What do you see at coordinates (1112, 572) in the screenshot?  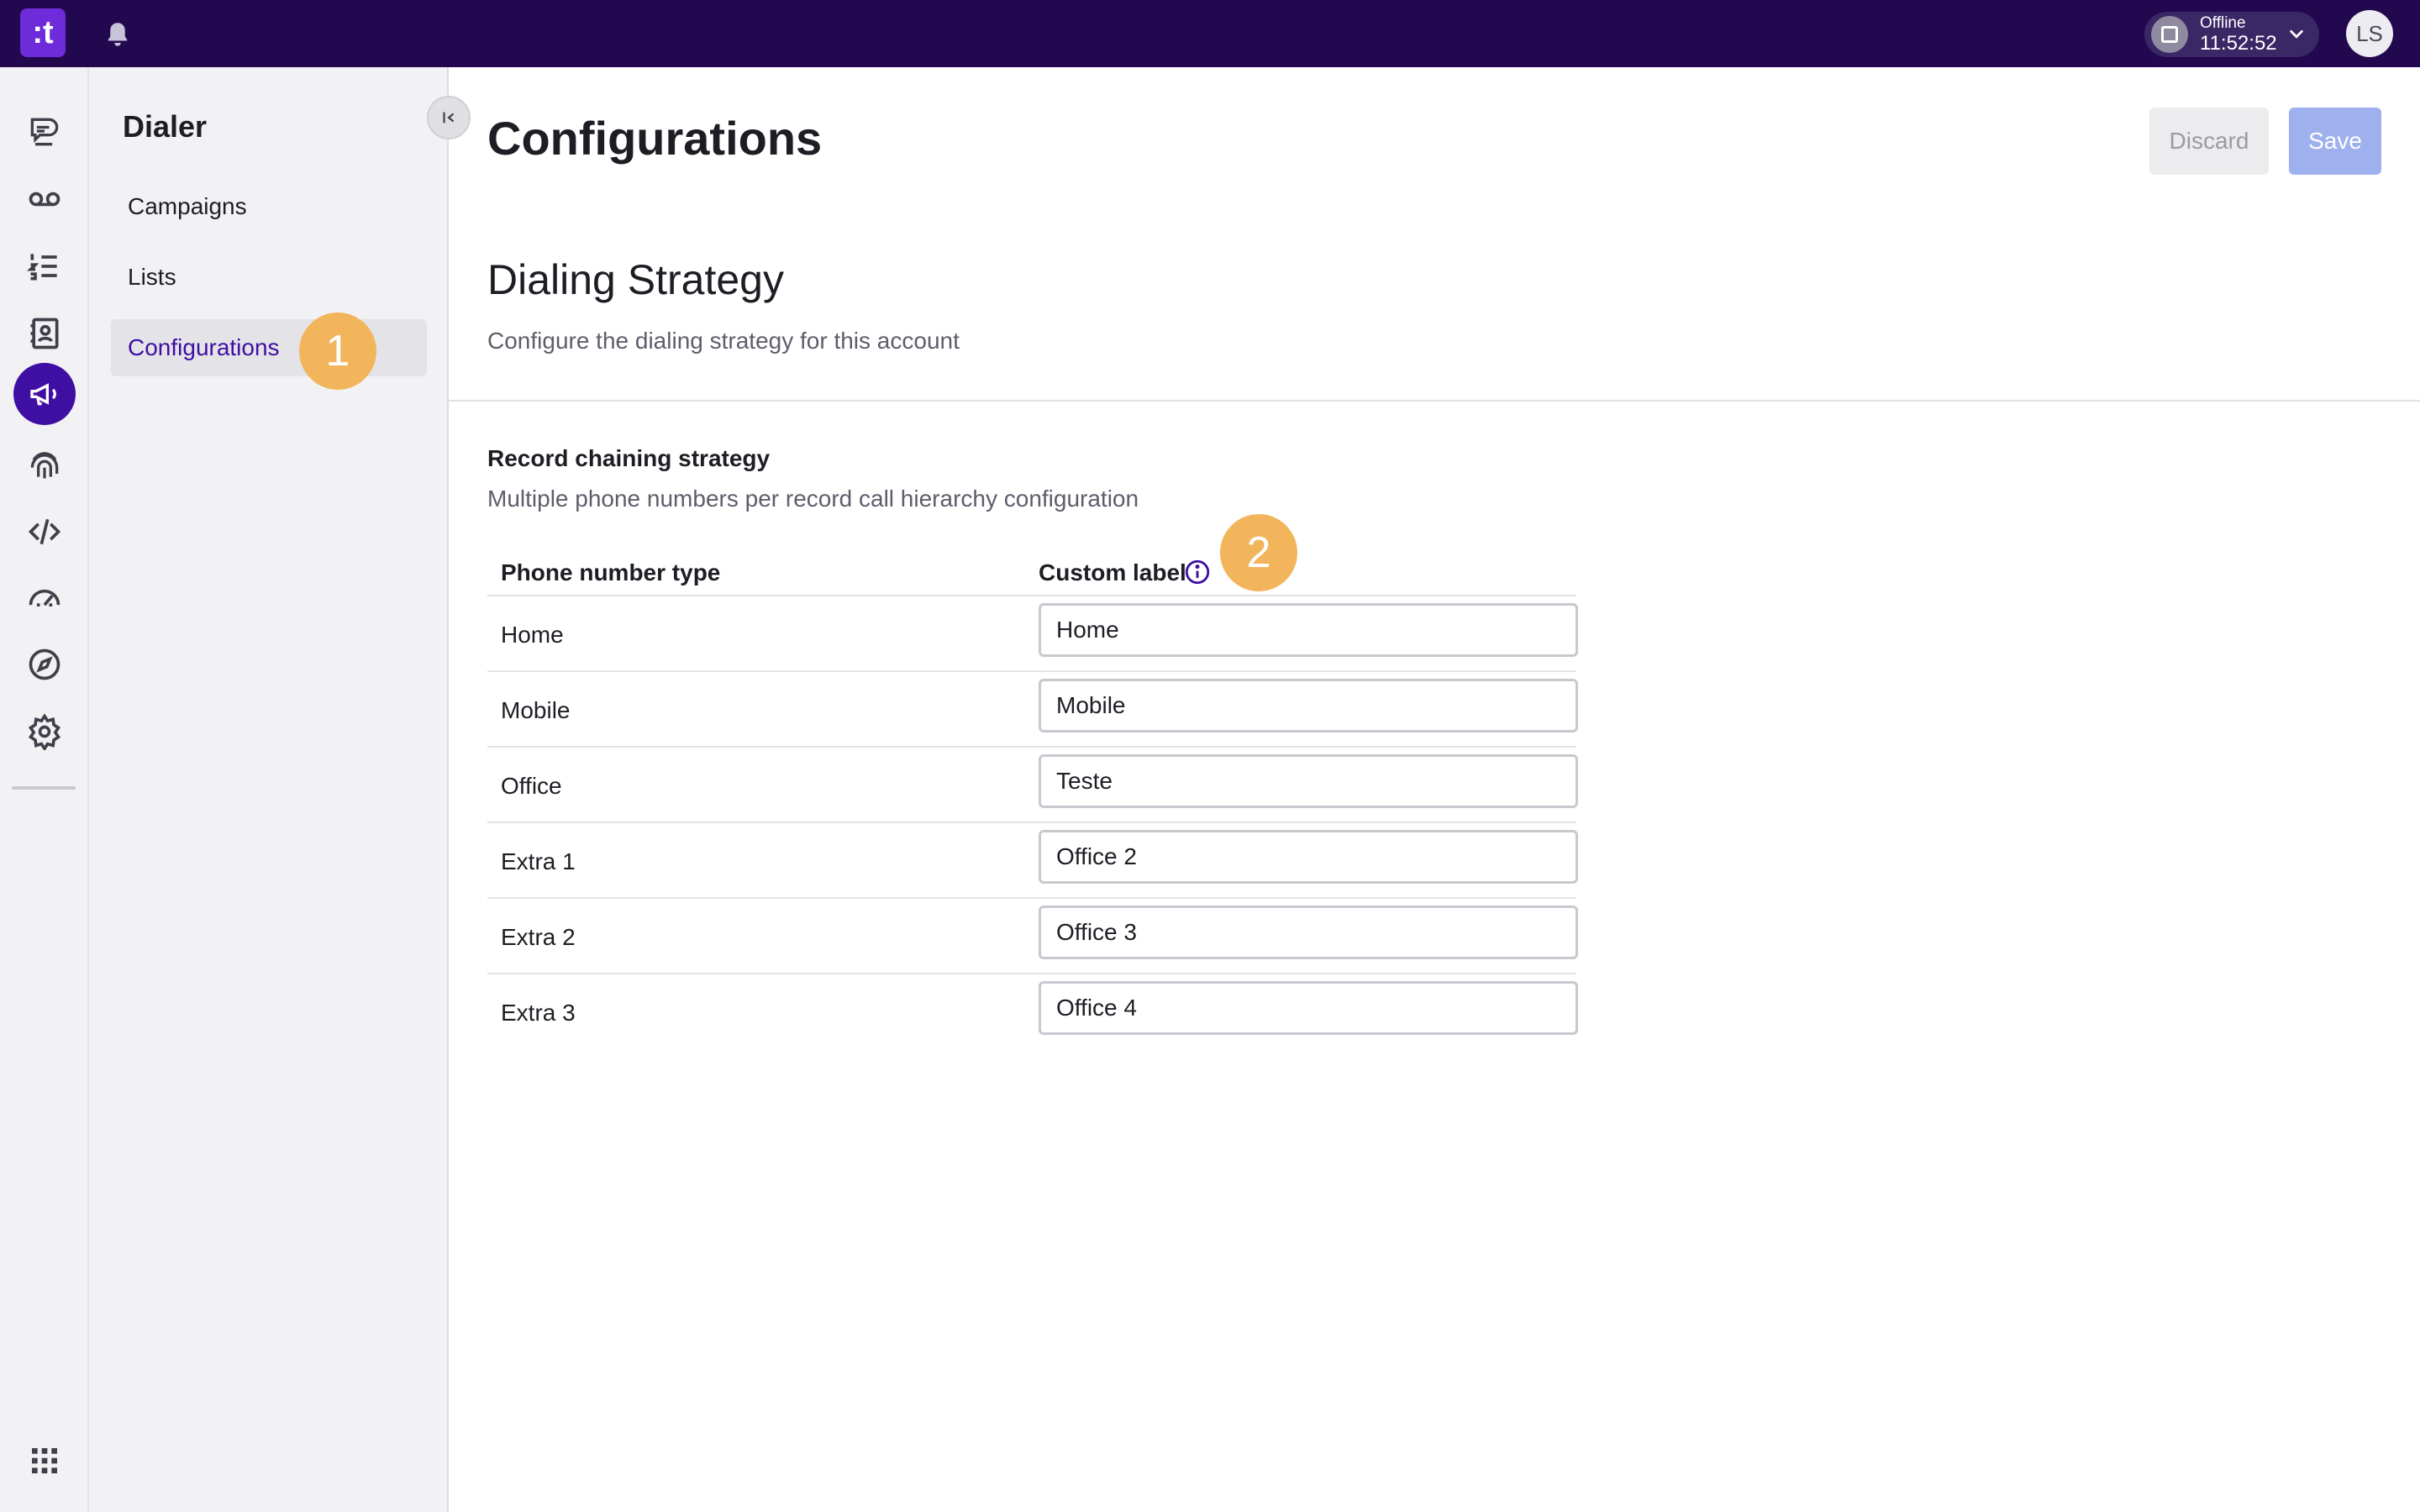 I see `column-header-custom-label: Custom label` at bounding box center [1112, 572].